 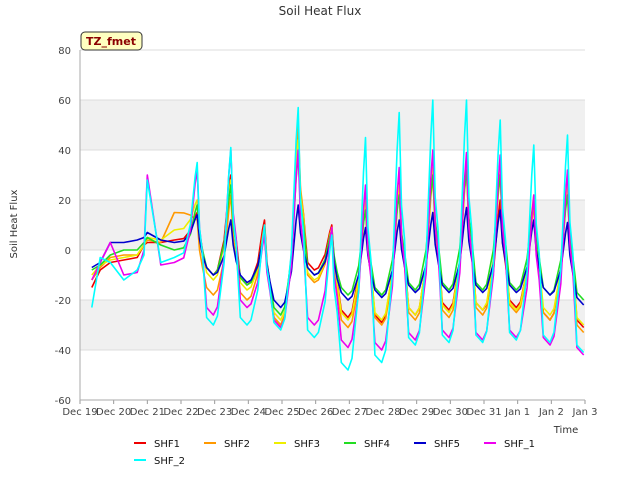 I want to click on y-tick-label: 60, so click(x=64, y=101).